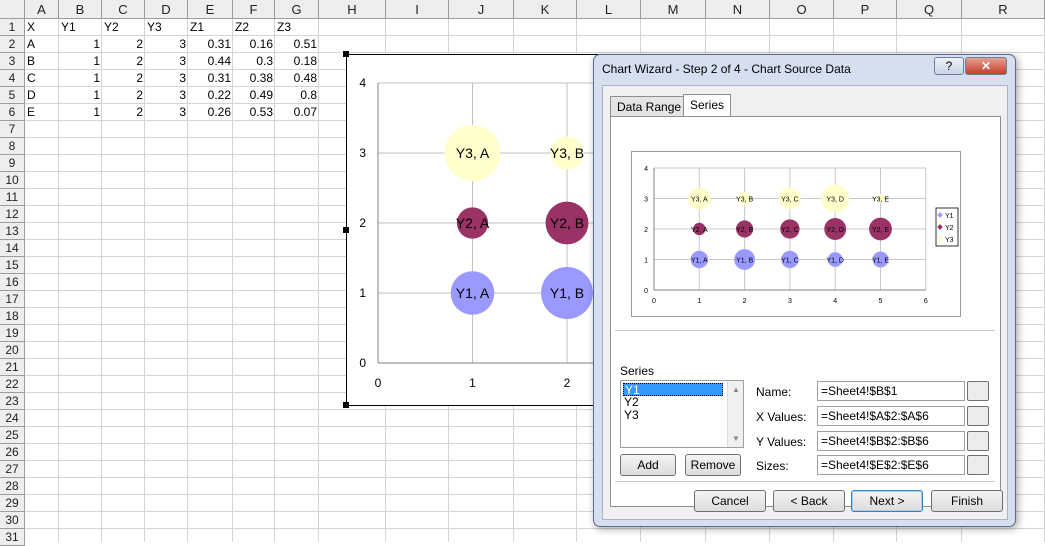 Image resolution: width=1045 pixels, height=546 pixels. What do you see at coordinates (12, 367) in the screenshot?
I see `row-header: 21` at bounding box center [12, 367].